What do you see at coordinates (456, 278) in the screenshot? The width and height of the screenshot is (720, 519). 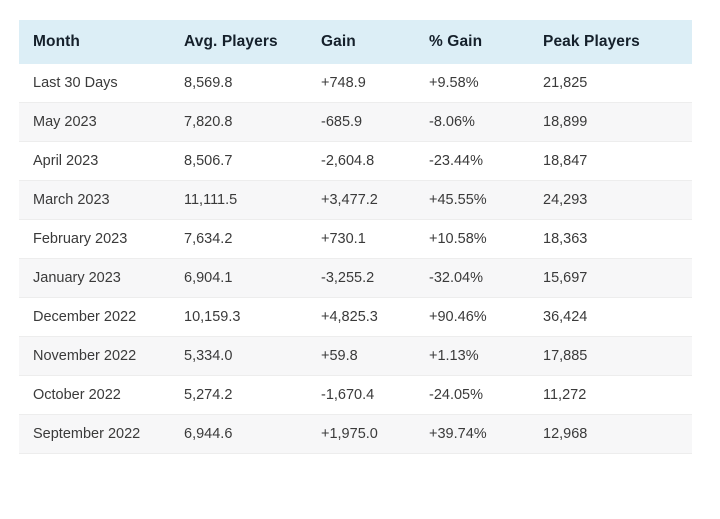 I see `cell-pct-gain: -32.04%` at bounding box center [456, 278].